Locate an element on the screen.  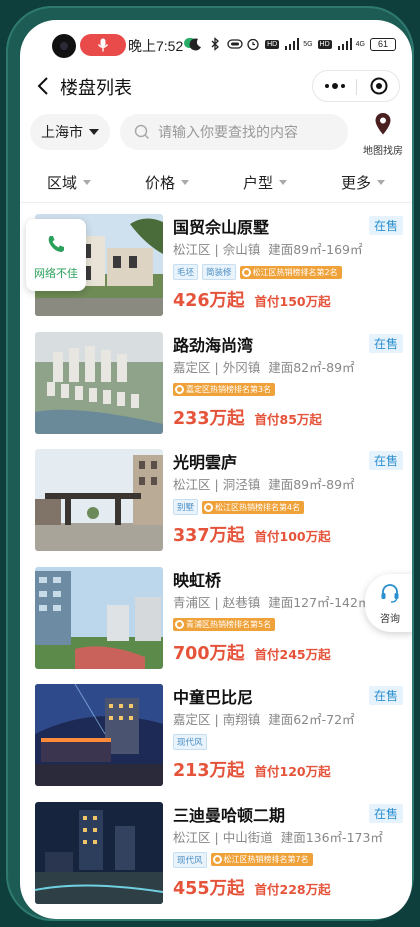
price-row: 213万起 首付120万起 is located at coordinates (288, 769).